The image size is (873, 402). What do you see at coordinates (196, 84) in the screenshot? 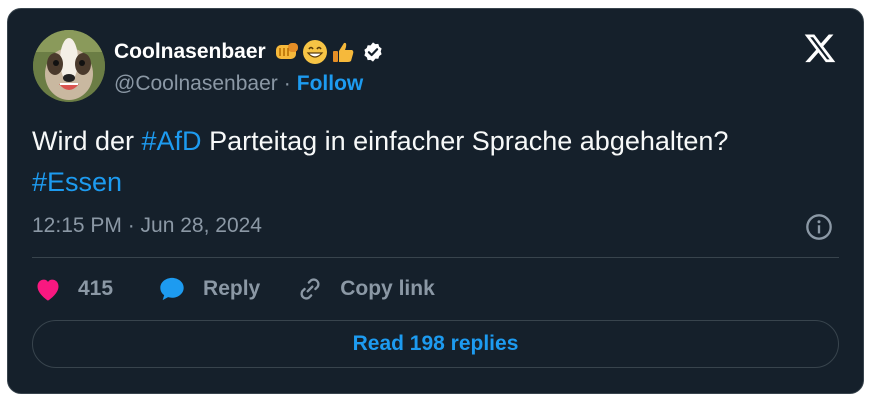
I see `author-handle: @Coolnasenbaer` at bounding box center [196, 84].